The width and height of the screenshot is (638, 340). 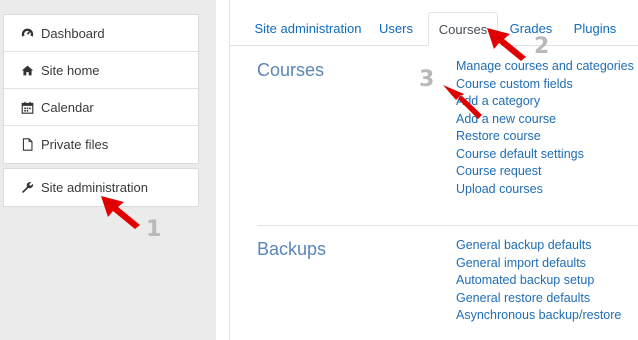 I want to click on link-automated-backup-setup: Automated backup setup, so click(x=538, y=281).